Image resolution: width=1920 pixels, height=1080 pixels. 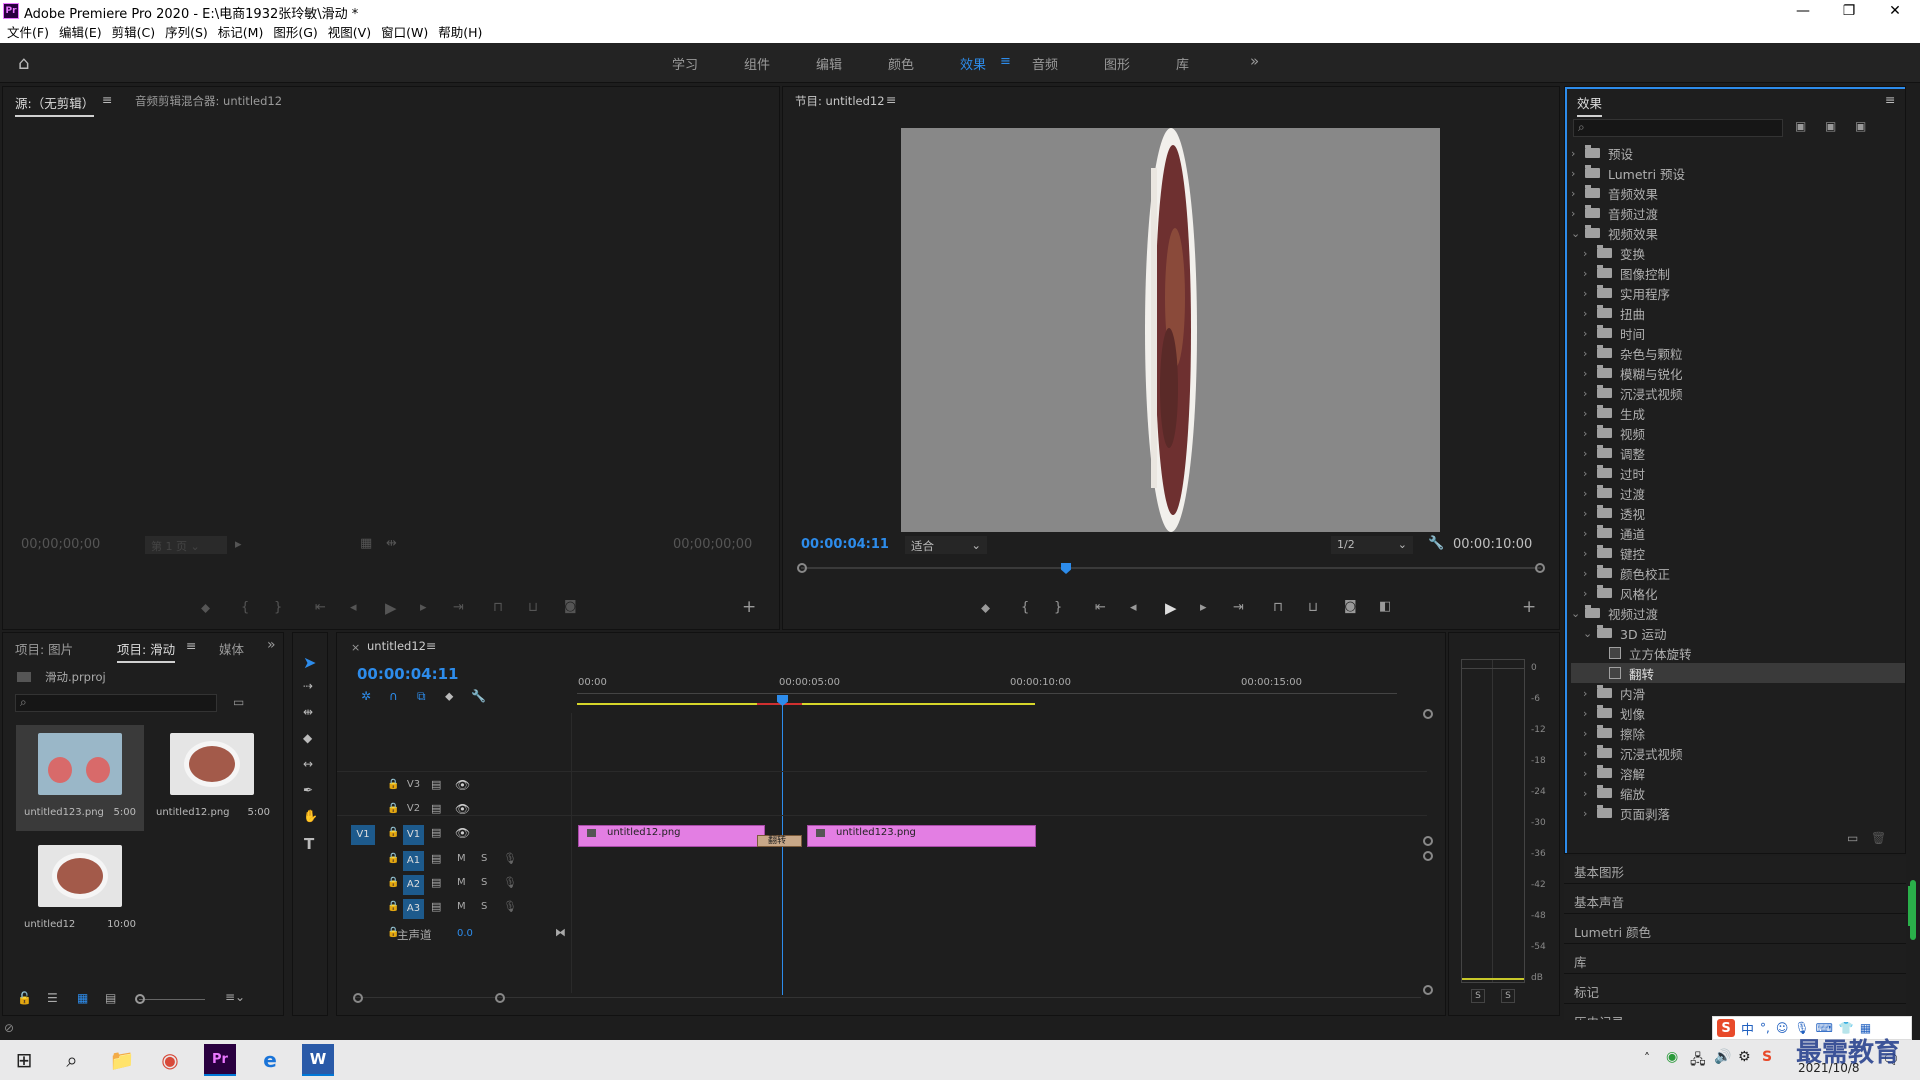 What do you see at coordinates (421, 696) in the screenshot?
I see `linked-selection-icon: ⧉` at bounding box center [421, 696].